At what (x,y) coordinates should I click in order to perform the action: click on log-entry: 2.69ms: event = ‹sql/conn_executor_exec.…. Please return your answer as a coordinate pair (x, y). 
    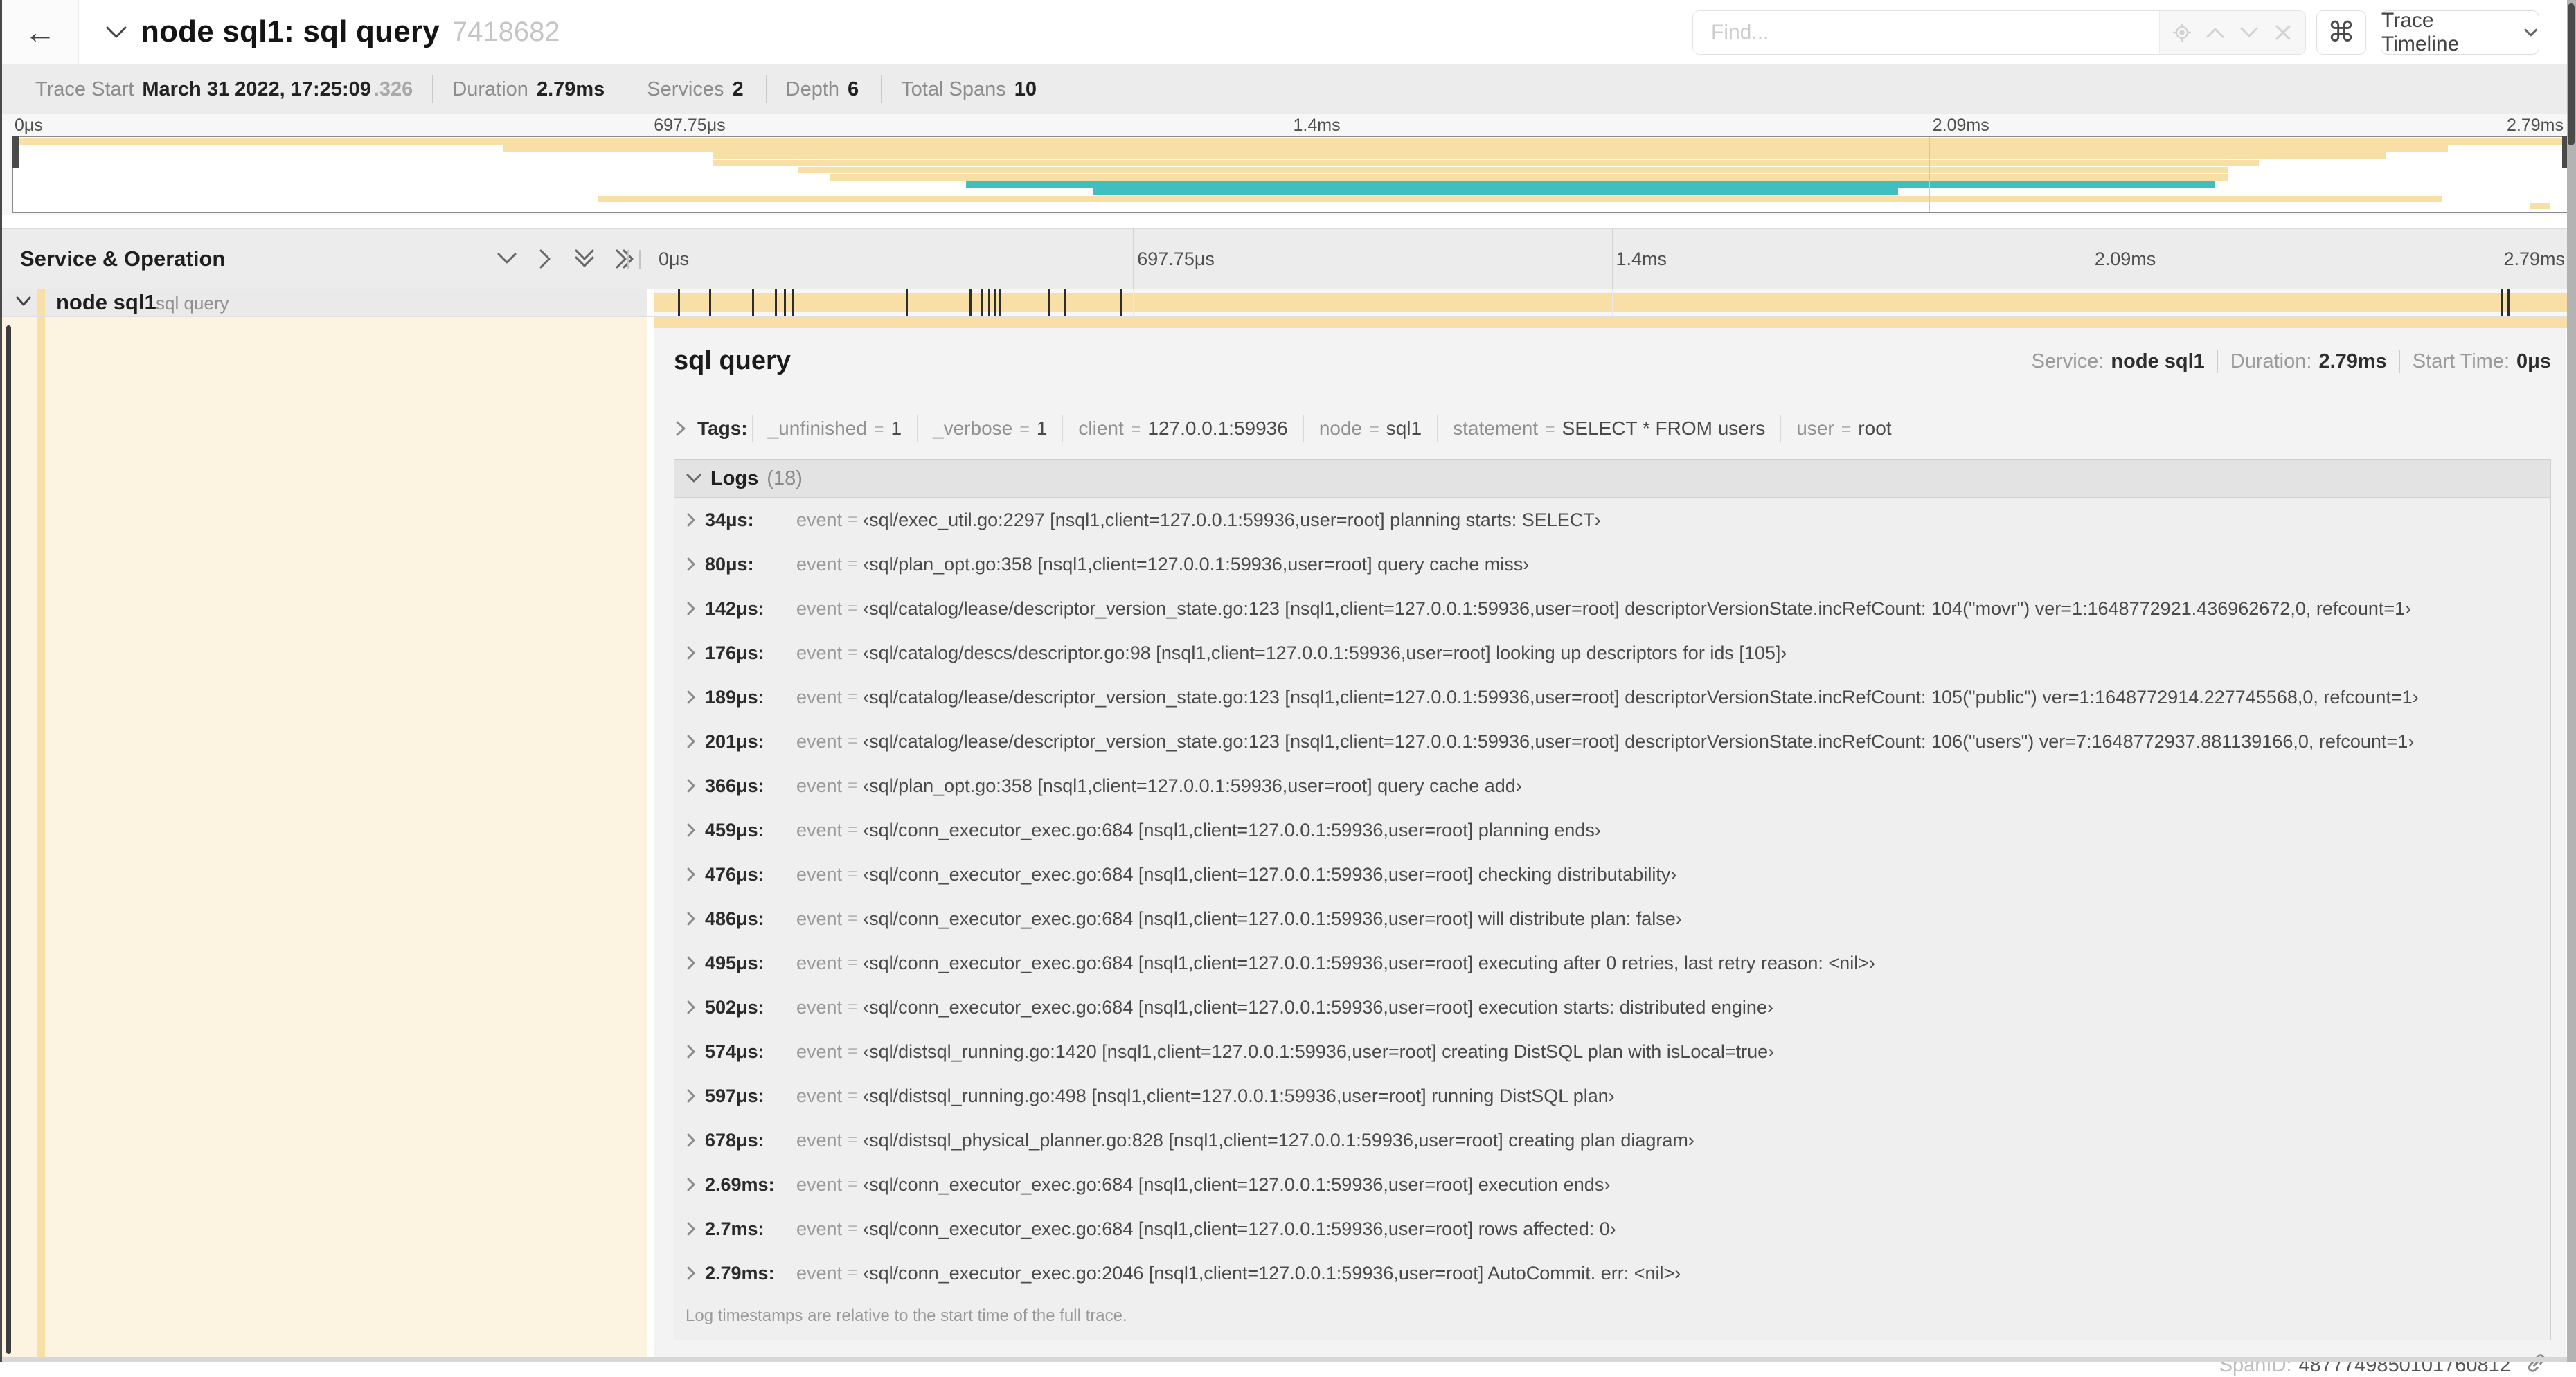
    Looking at the image, I should click on (1612, 1184).